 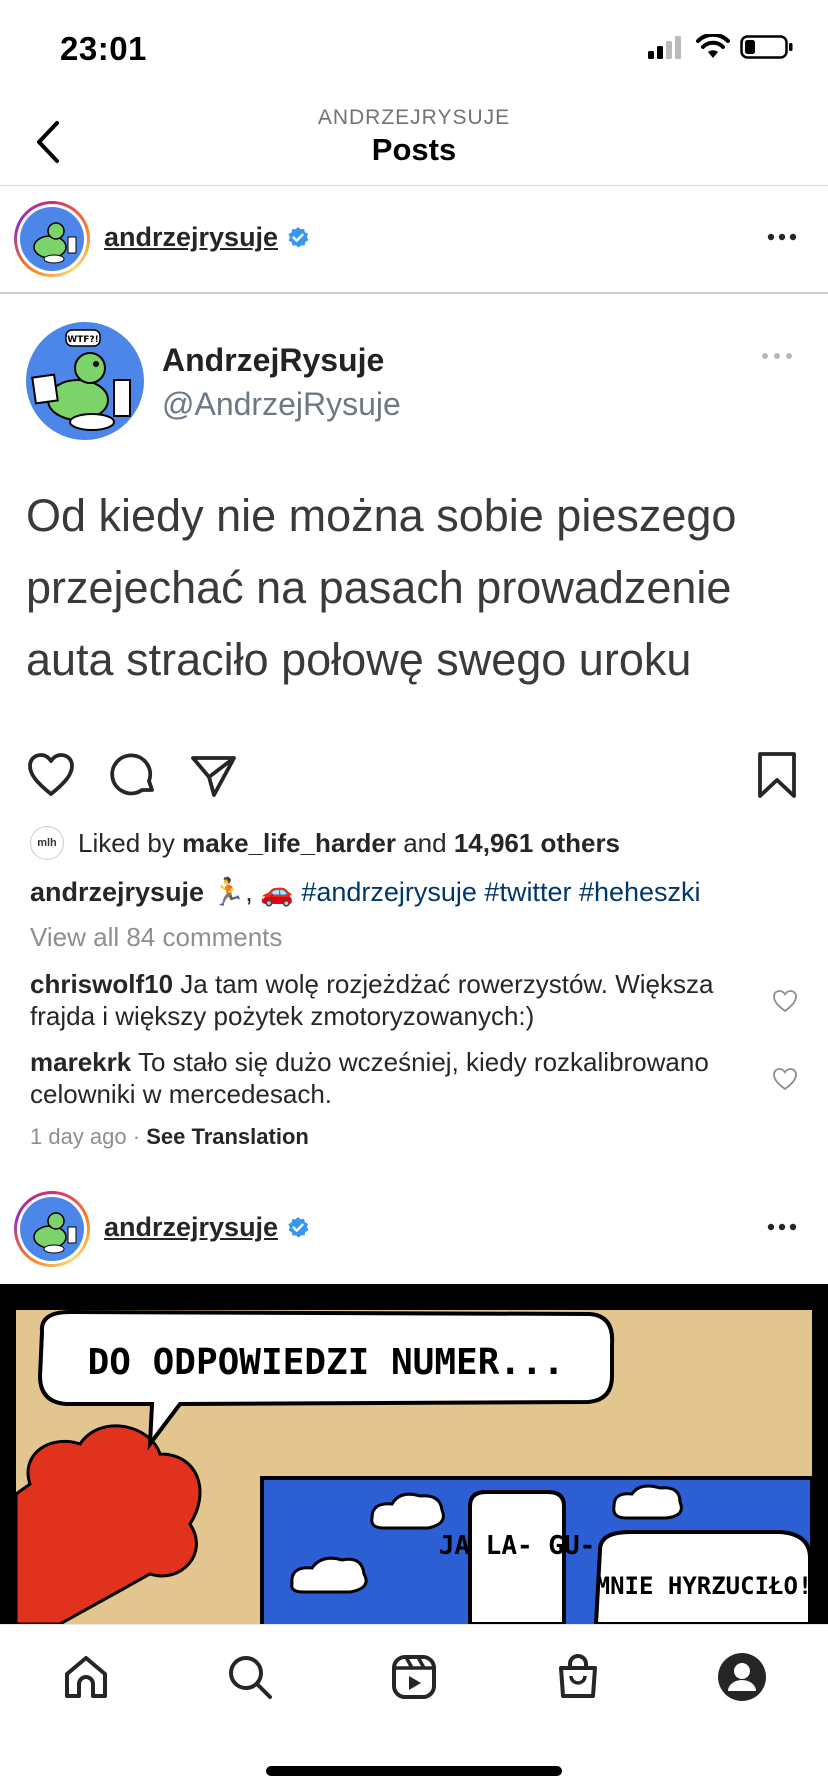 I want to click on likes-count: 14,961 others, so click(x=537, y=843).